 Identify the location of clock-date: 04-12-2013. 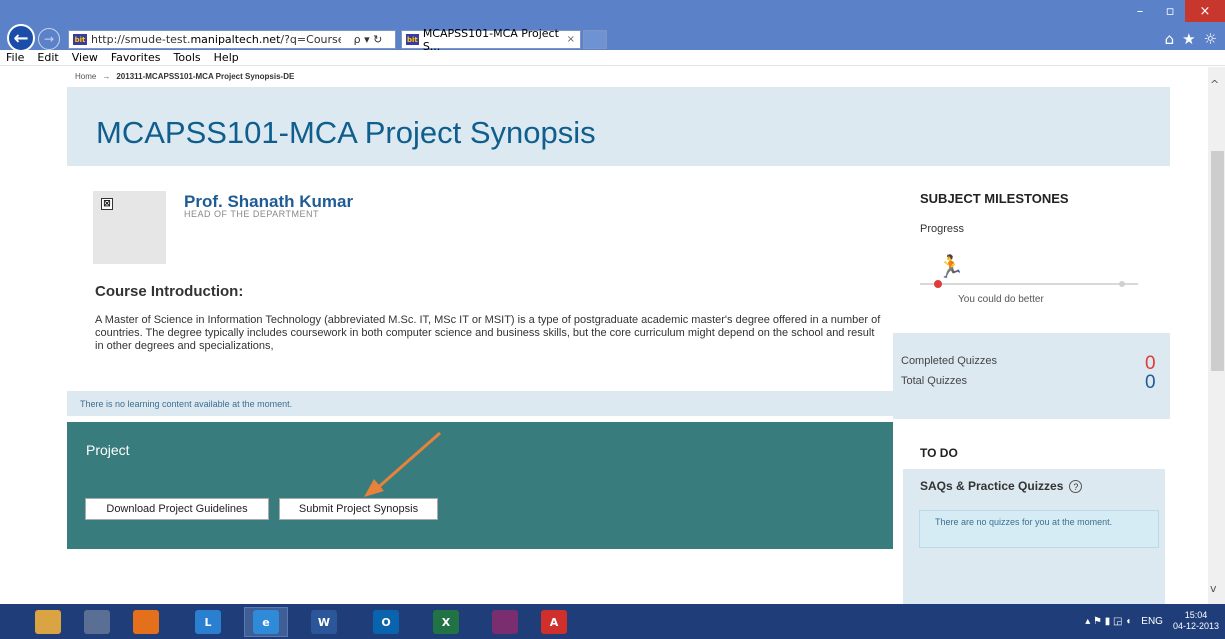
(1195, 626).